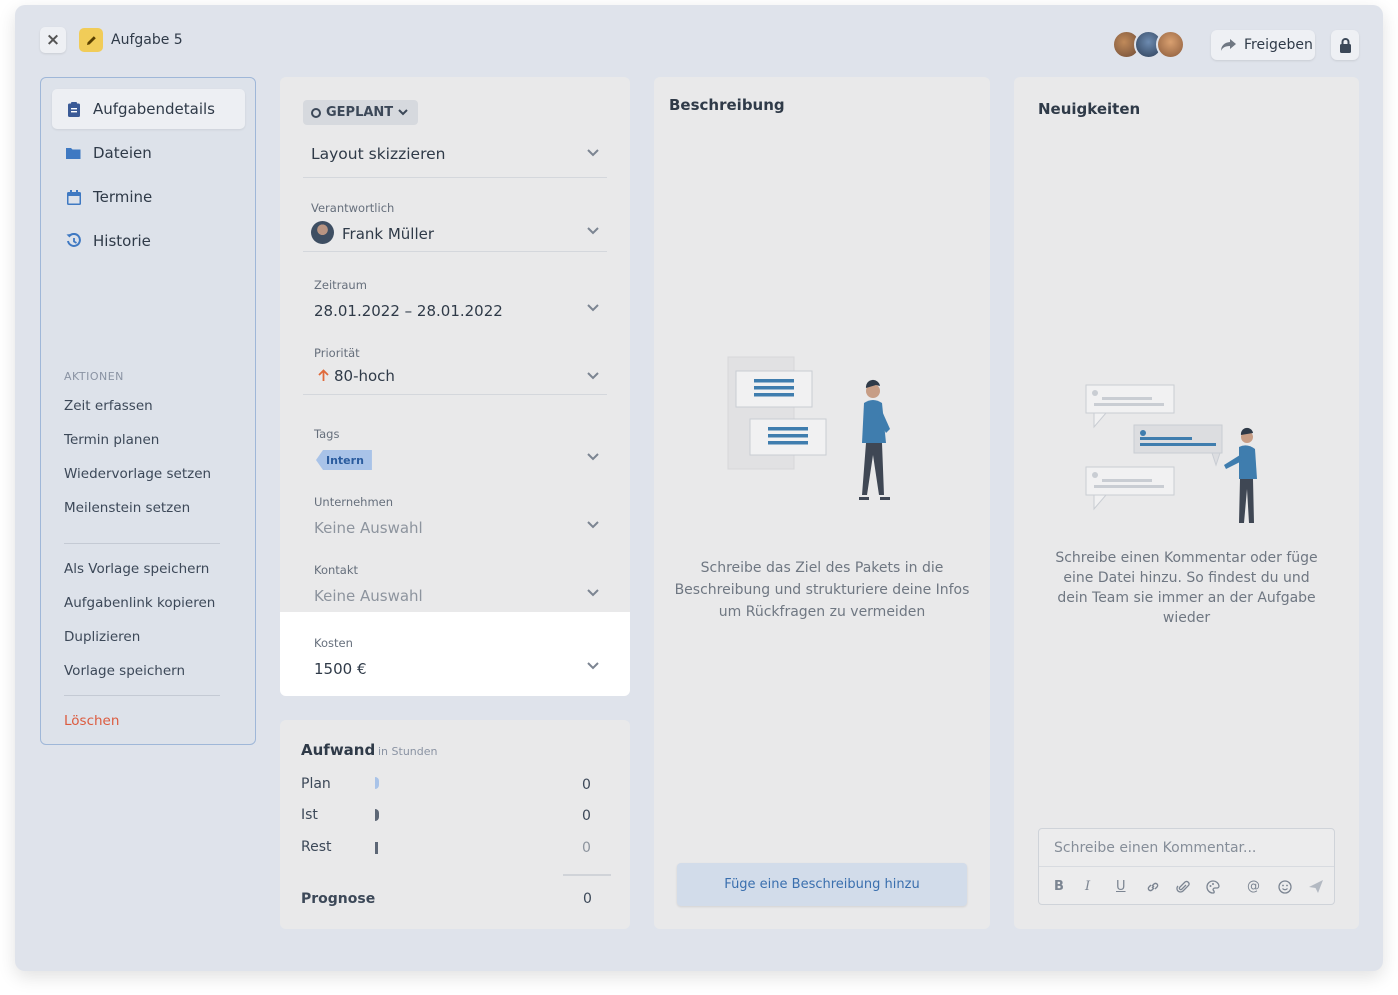 The image size is (1398, 995). I want to click on link-icon, so click(1153, 887).